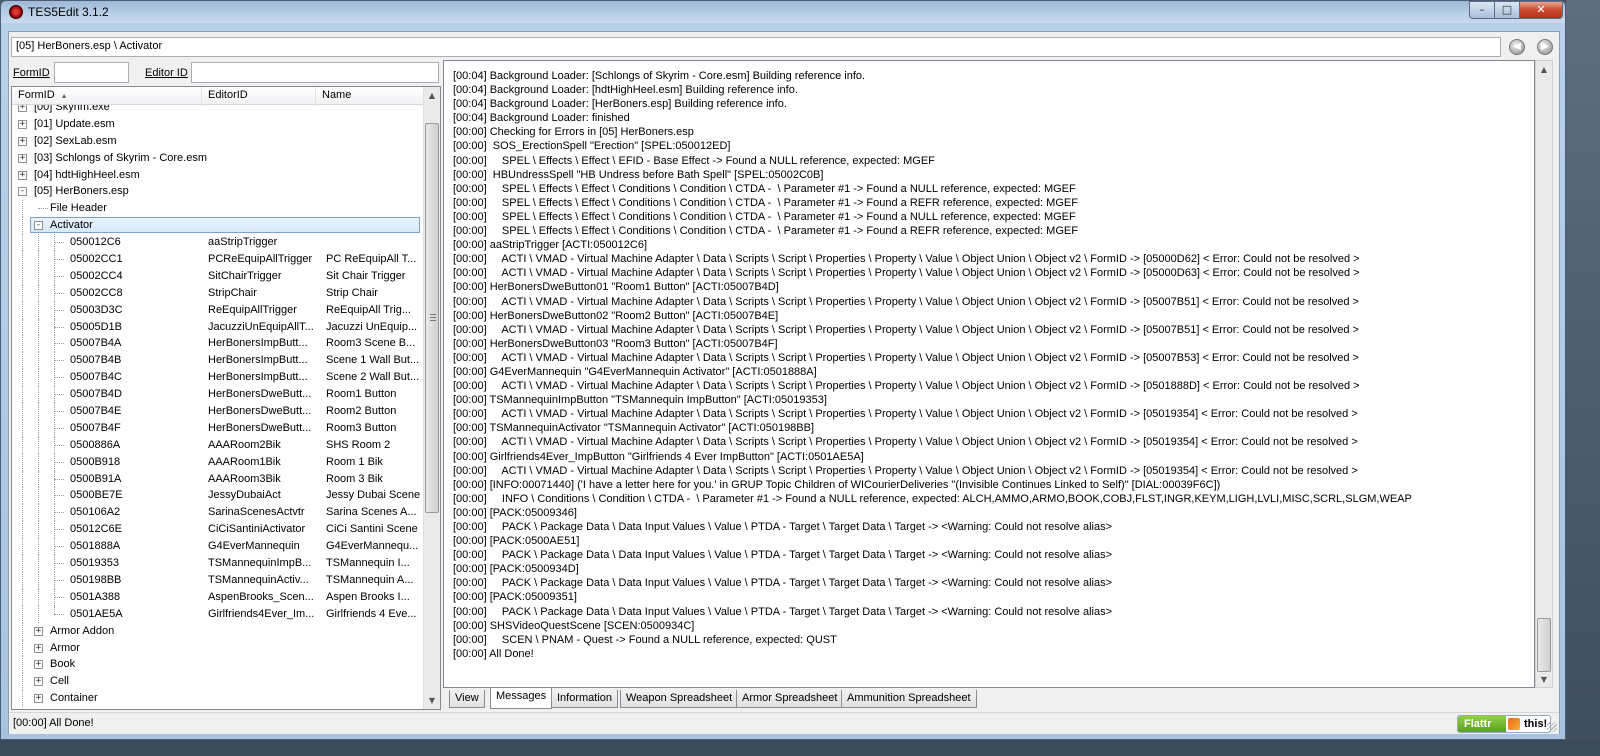 The image size is (1600, 756). What do you see at coordinates (1504, 724) in the screenshot?
I see `flattr-button: Flattr this!` at bounding box center [1504, 724].